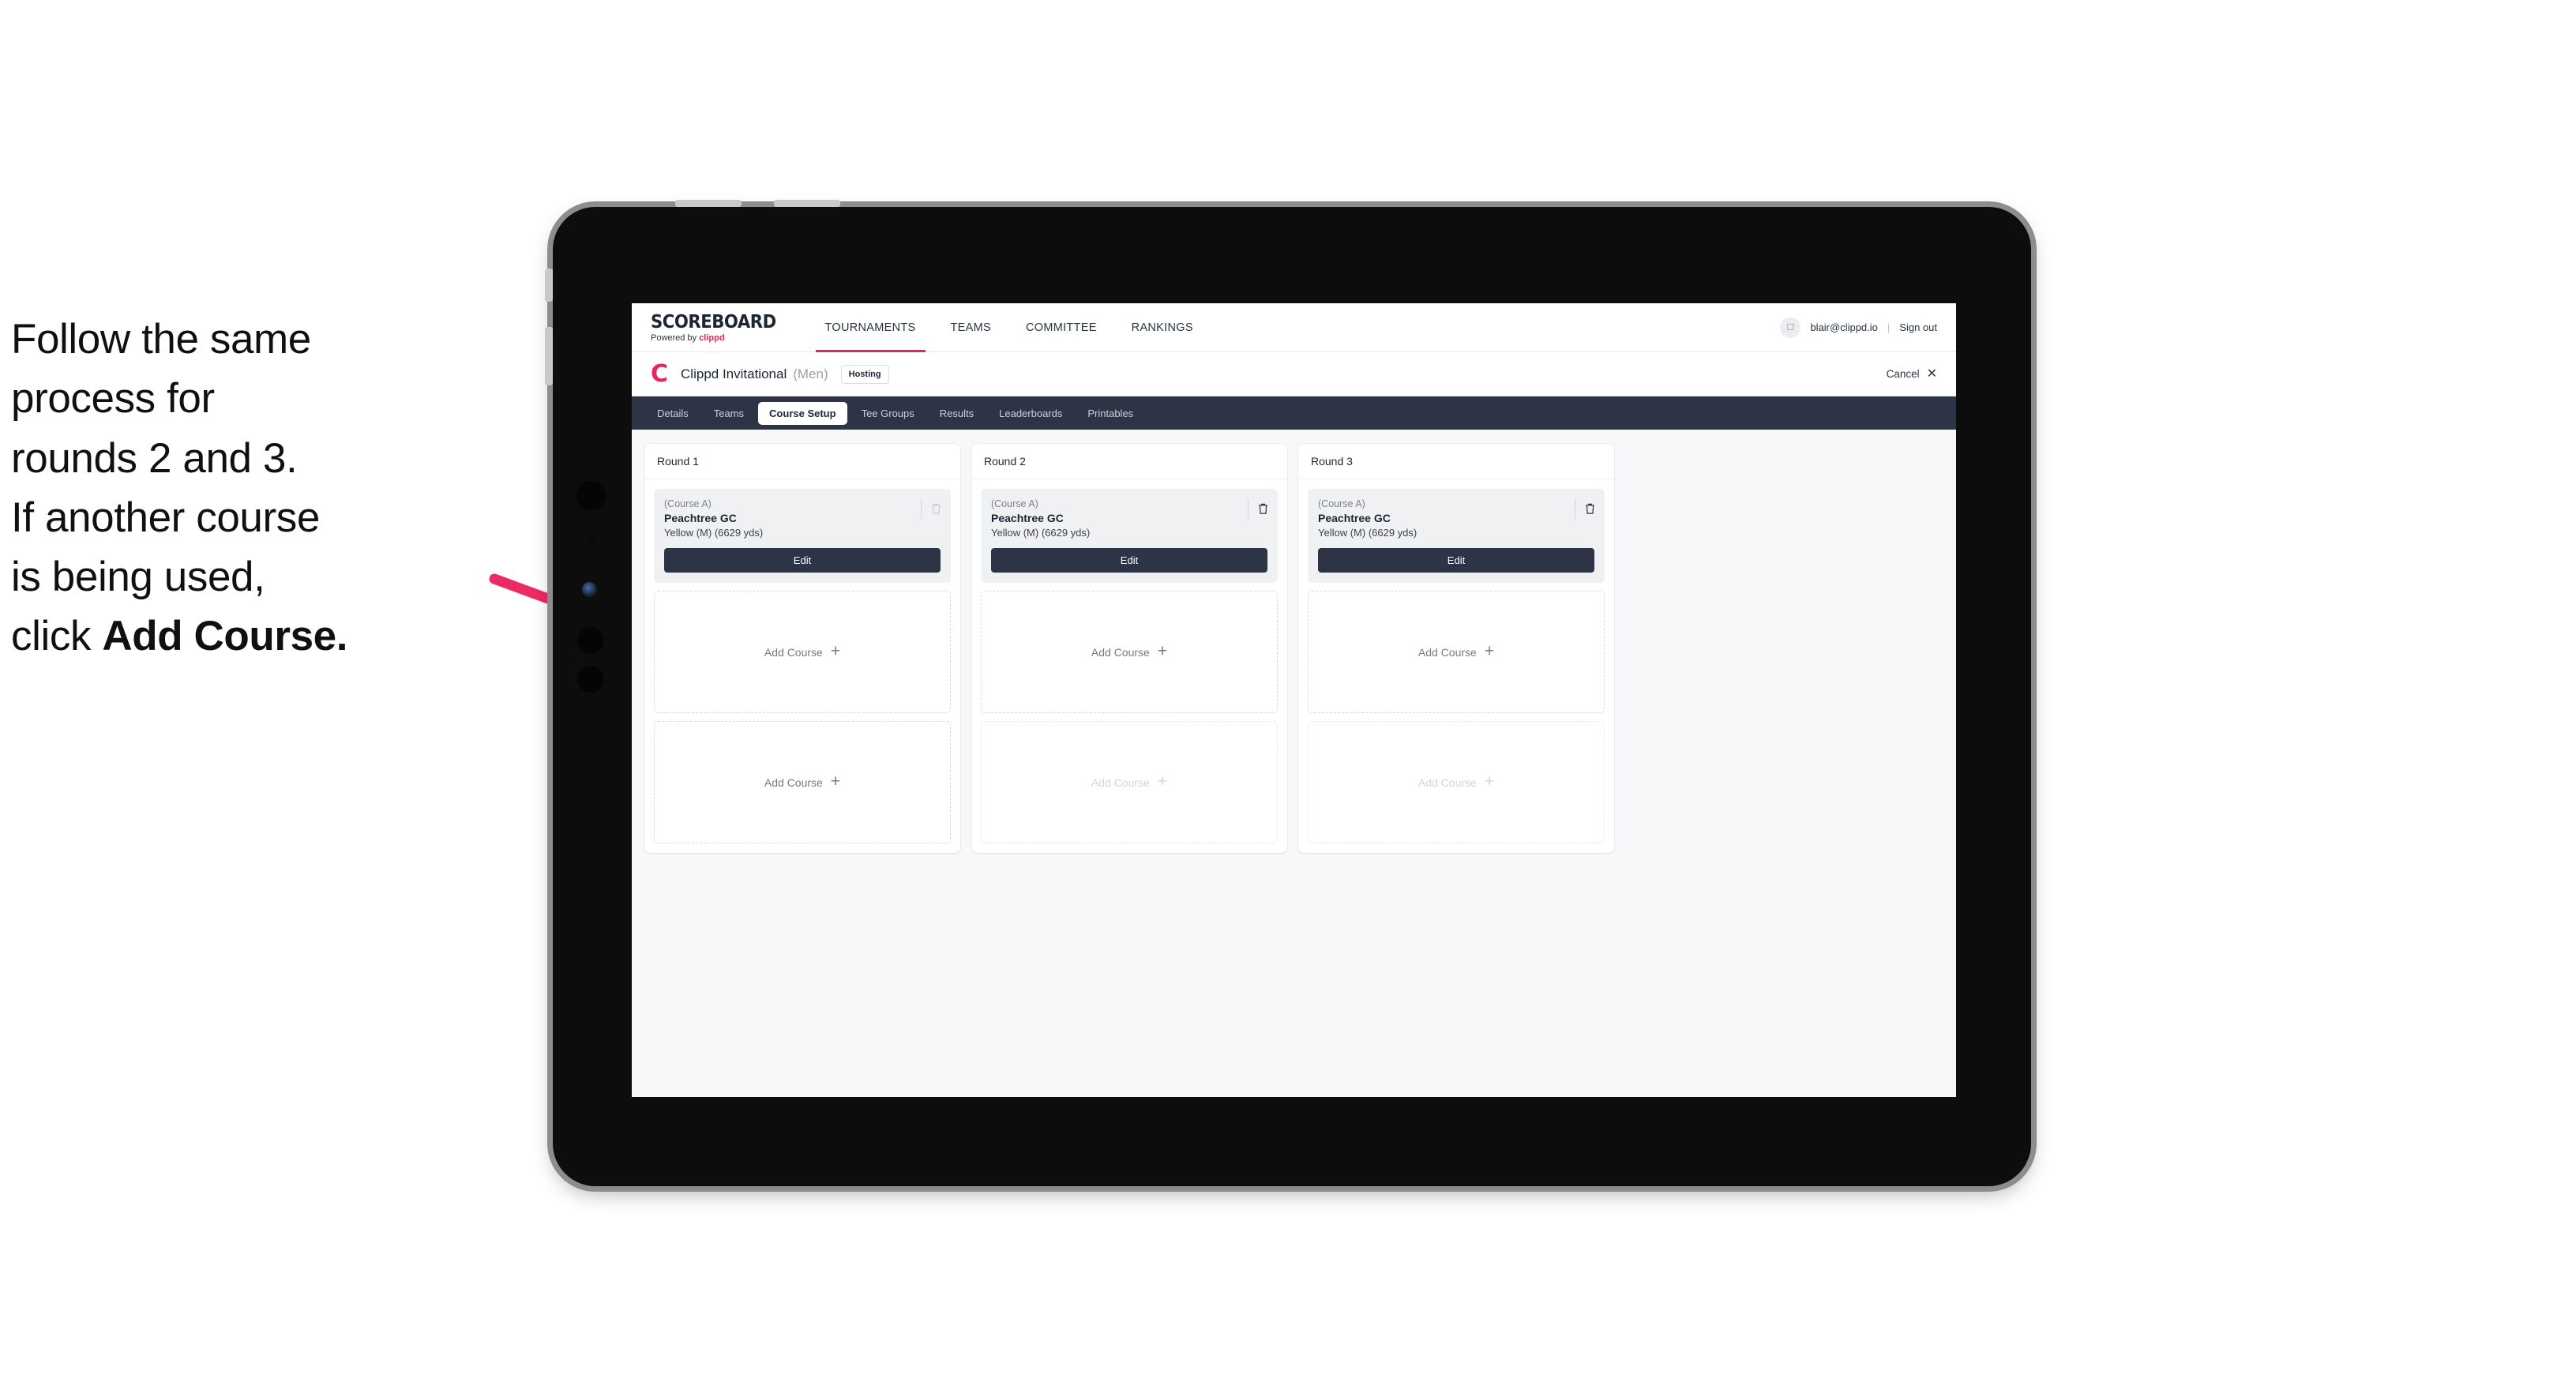 The image size is (2576, 1386). Describe the element at coordinates (161, 339) in the screenshot. I see `annotation-line-1: Follow the same` at that location.